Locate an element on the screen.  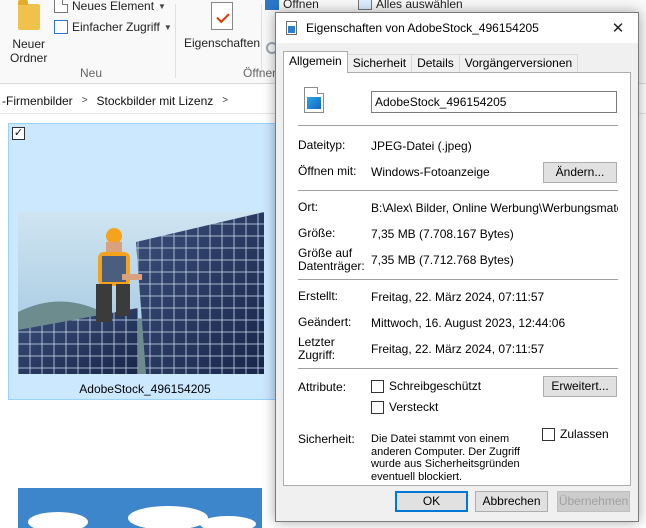
accessed-label: Letzter Zugriff: is located at coordinates (316, 349).